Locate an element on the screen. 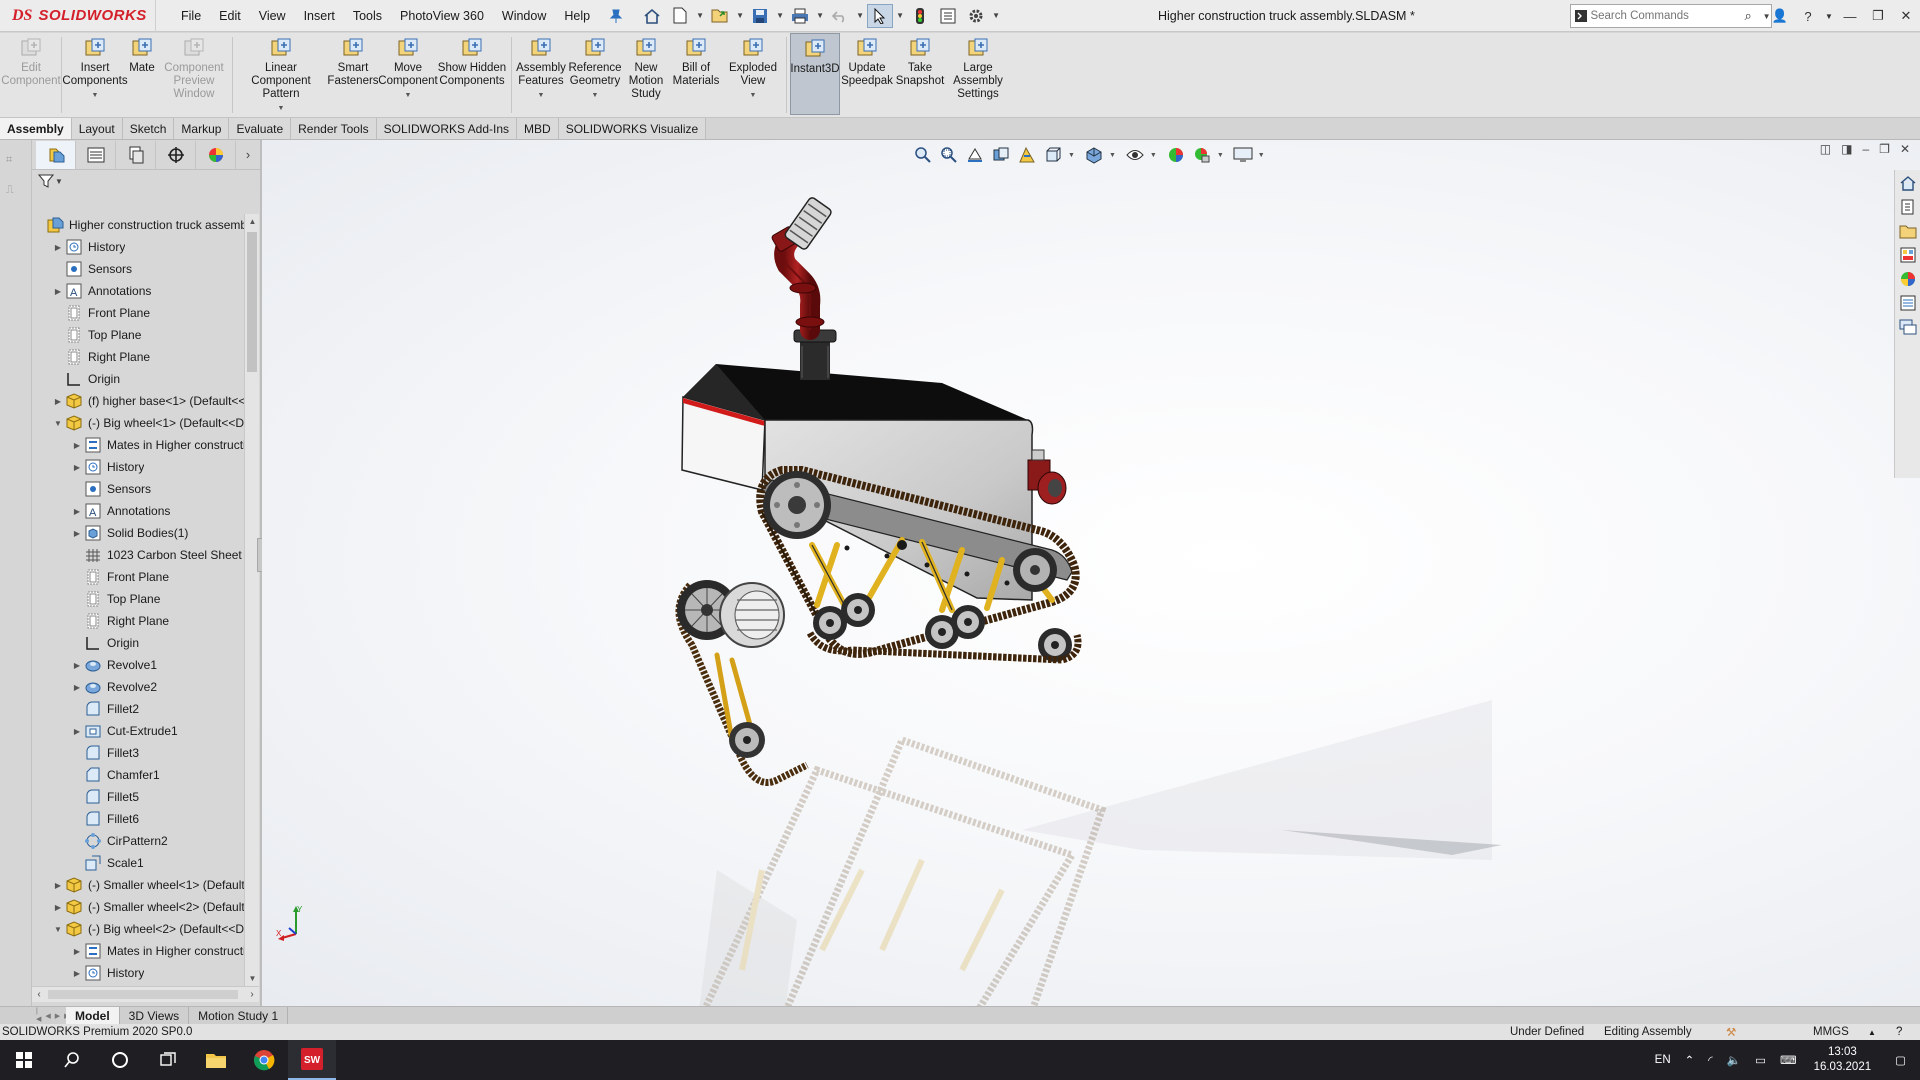 This screenshot has height=1080, width=1920. tree-item: Chamfer1 is located at coordinates (138, 775).